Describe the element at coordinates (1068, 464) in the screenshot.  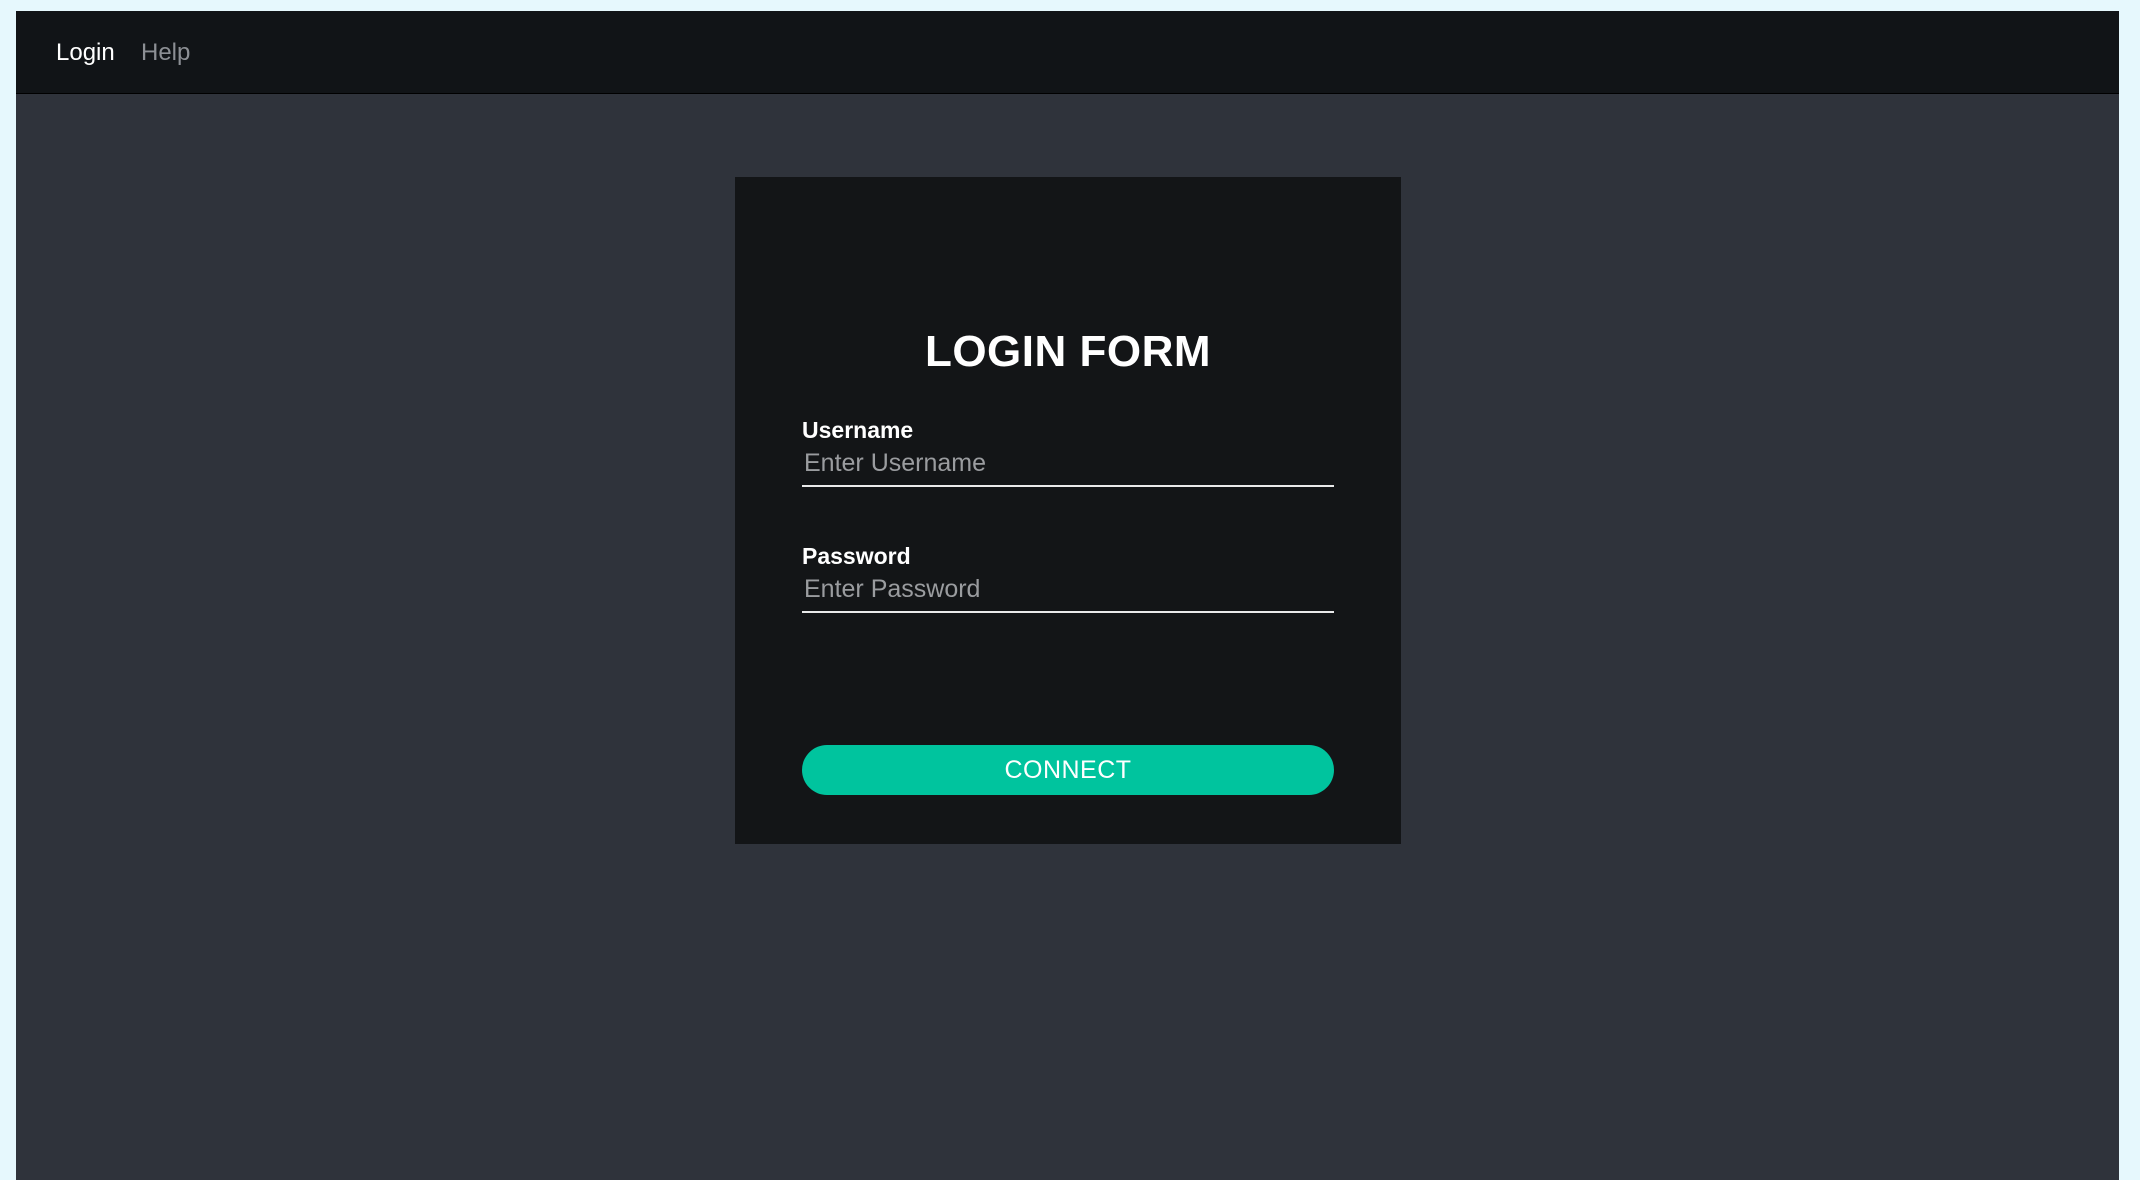
I see `username-input` at that location.